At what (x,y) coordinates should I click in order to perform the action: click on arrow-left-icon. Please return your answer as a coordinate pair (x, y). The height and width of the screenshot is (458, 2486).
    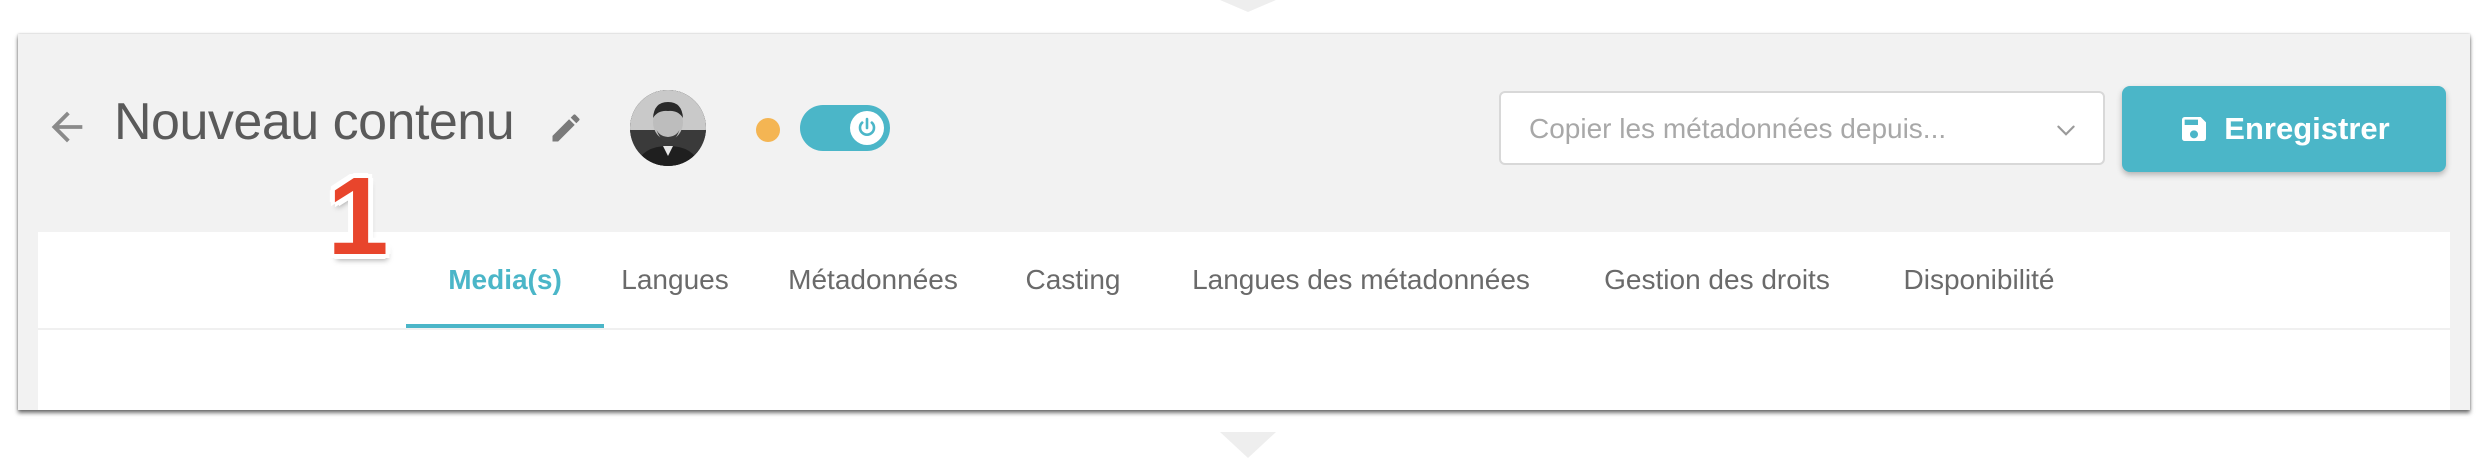
    Looking at the image, I should click on (67, 127).